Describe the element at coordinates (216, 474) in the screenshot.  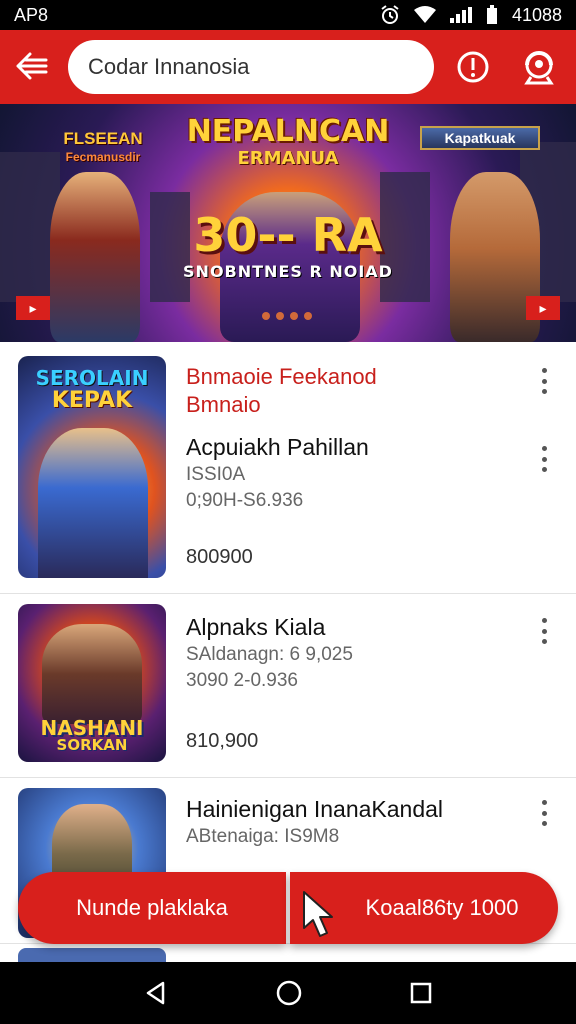
I see `item-meta: ISSI0A` at that location.